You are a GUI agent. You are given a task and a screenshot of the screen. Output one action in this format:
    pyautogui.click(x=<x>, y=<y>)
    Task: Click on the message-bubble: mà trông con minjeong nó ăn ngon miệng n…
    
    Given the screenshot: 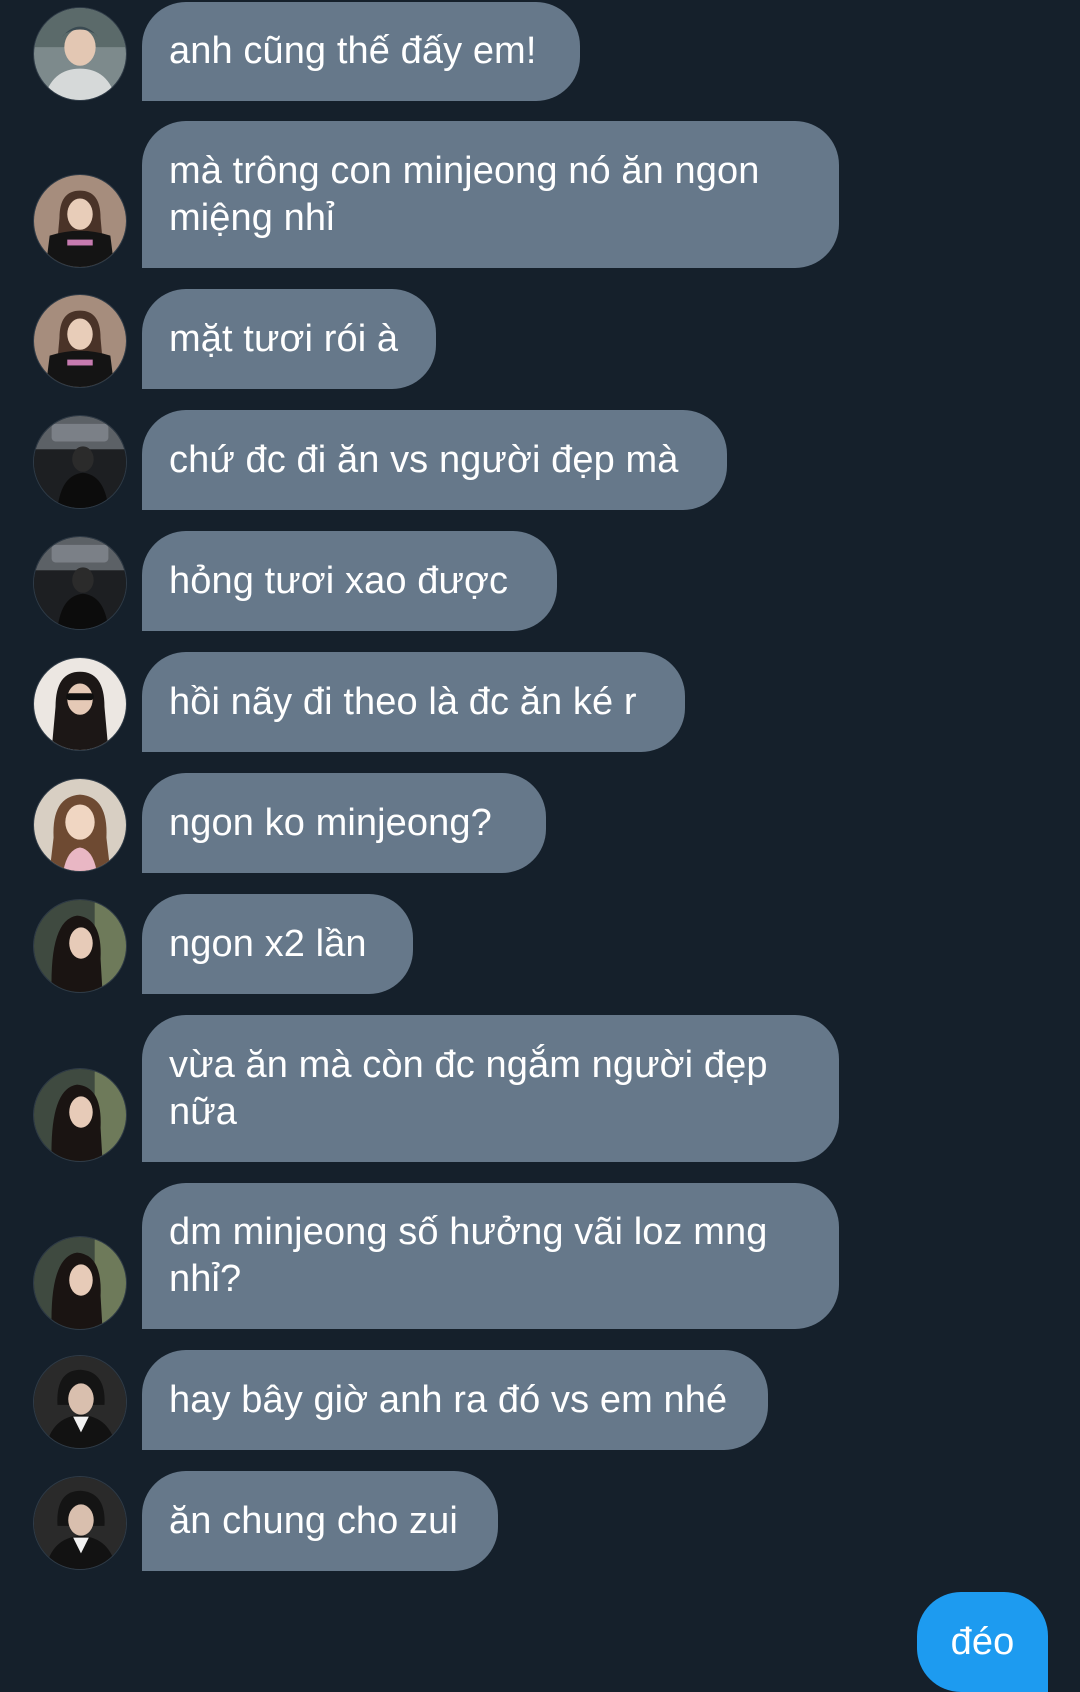 What is the action you would take?
    pyautogui.click(x=490, y=194)
    